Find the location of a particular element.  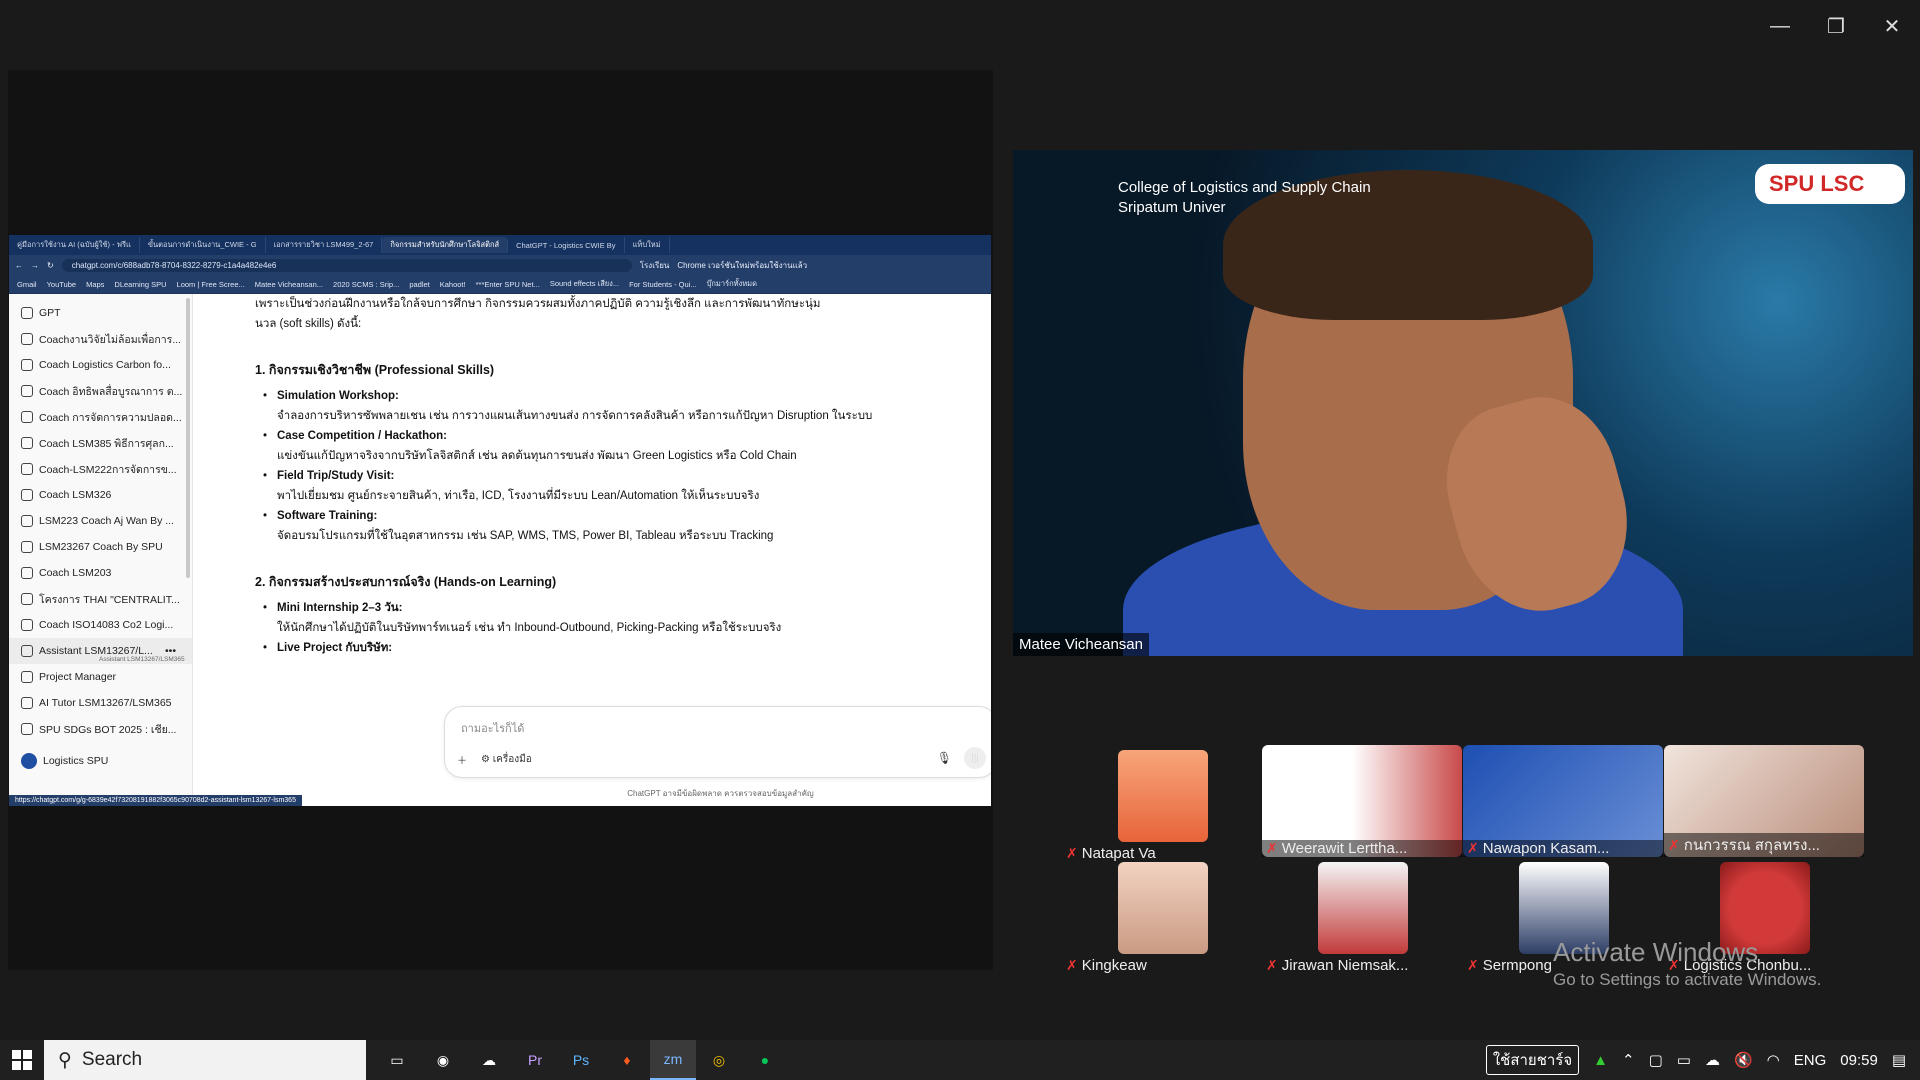

bookmark: YouTube is located at coordinates (61, 284).